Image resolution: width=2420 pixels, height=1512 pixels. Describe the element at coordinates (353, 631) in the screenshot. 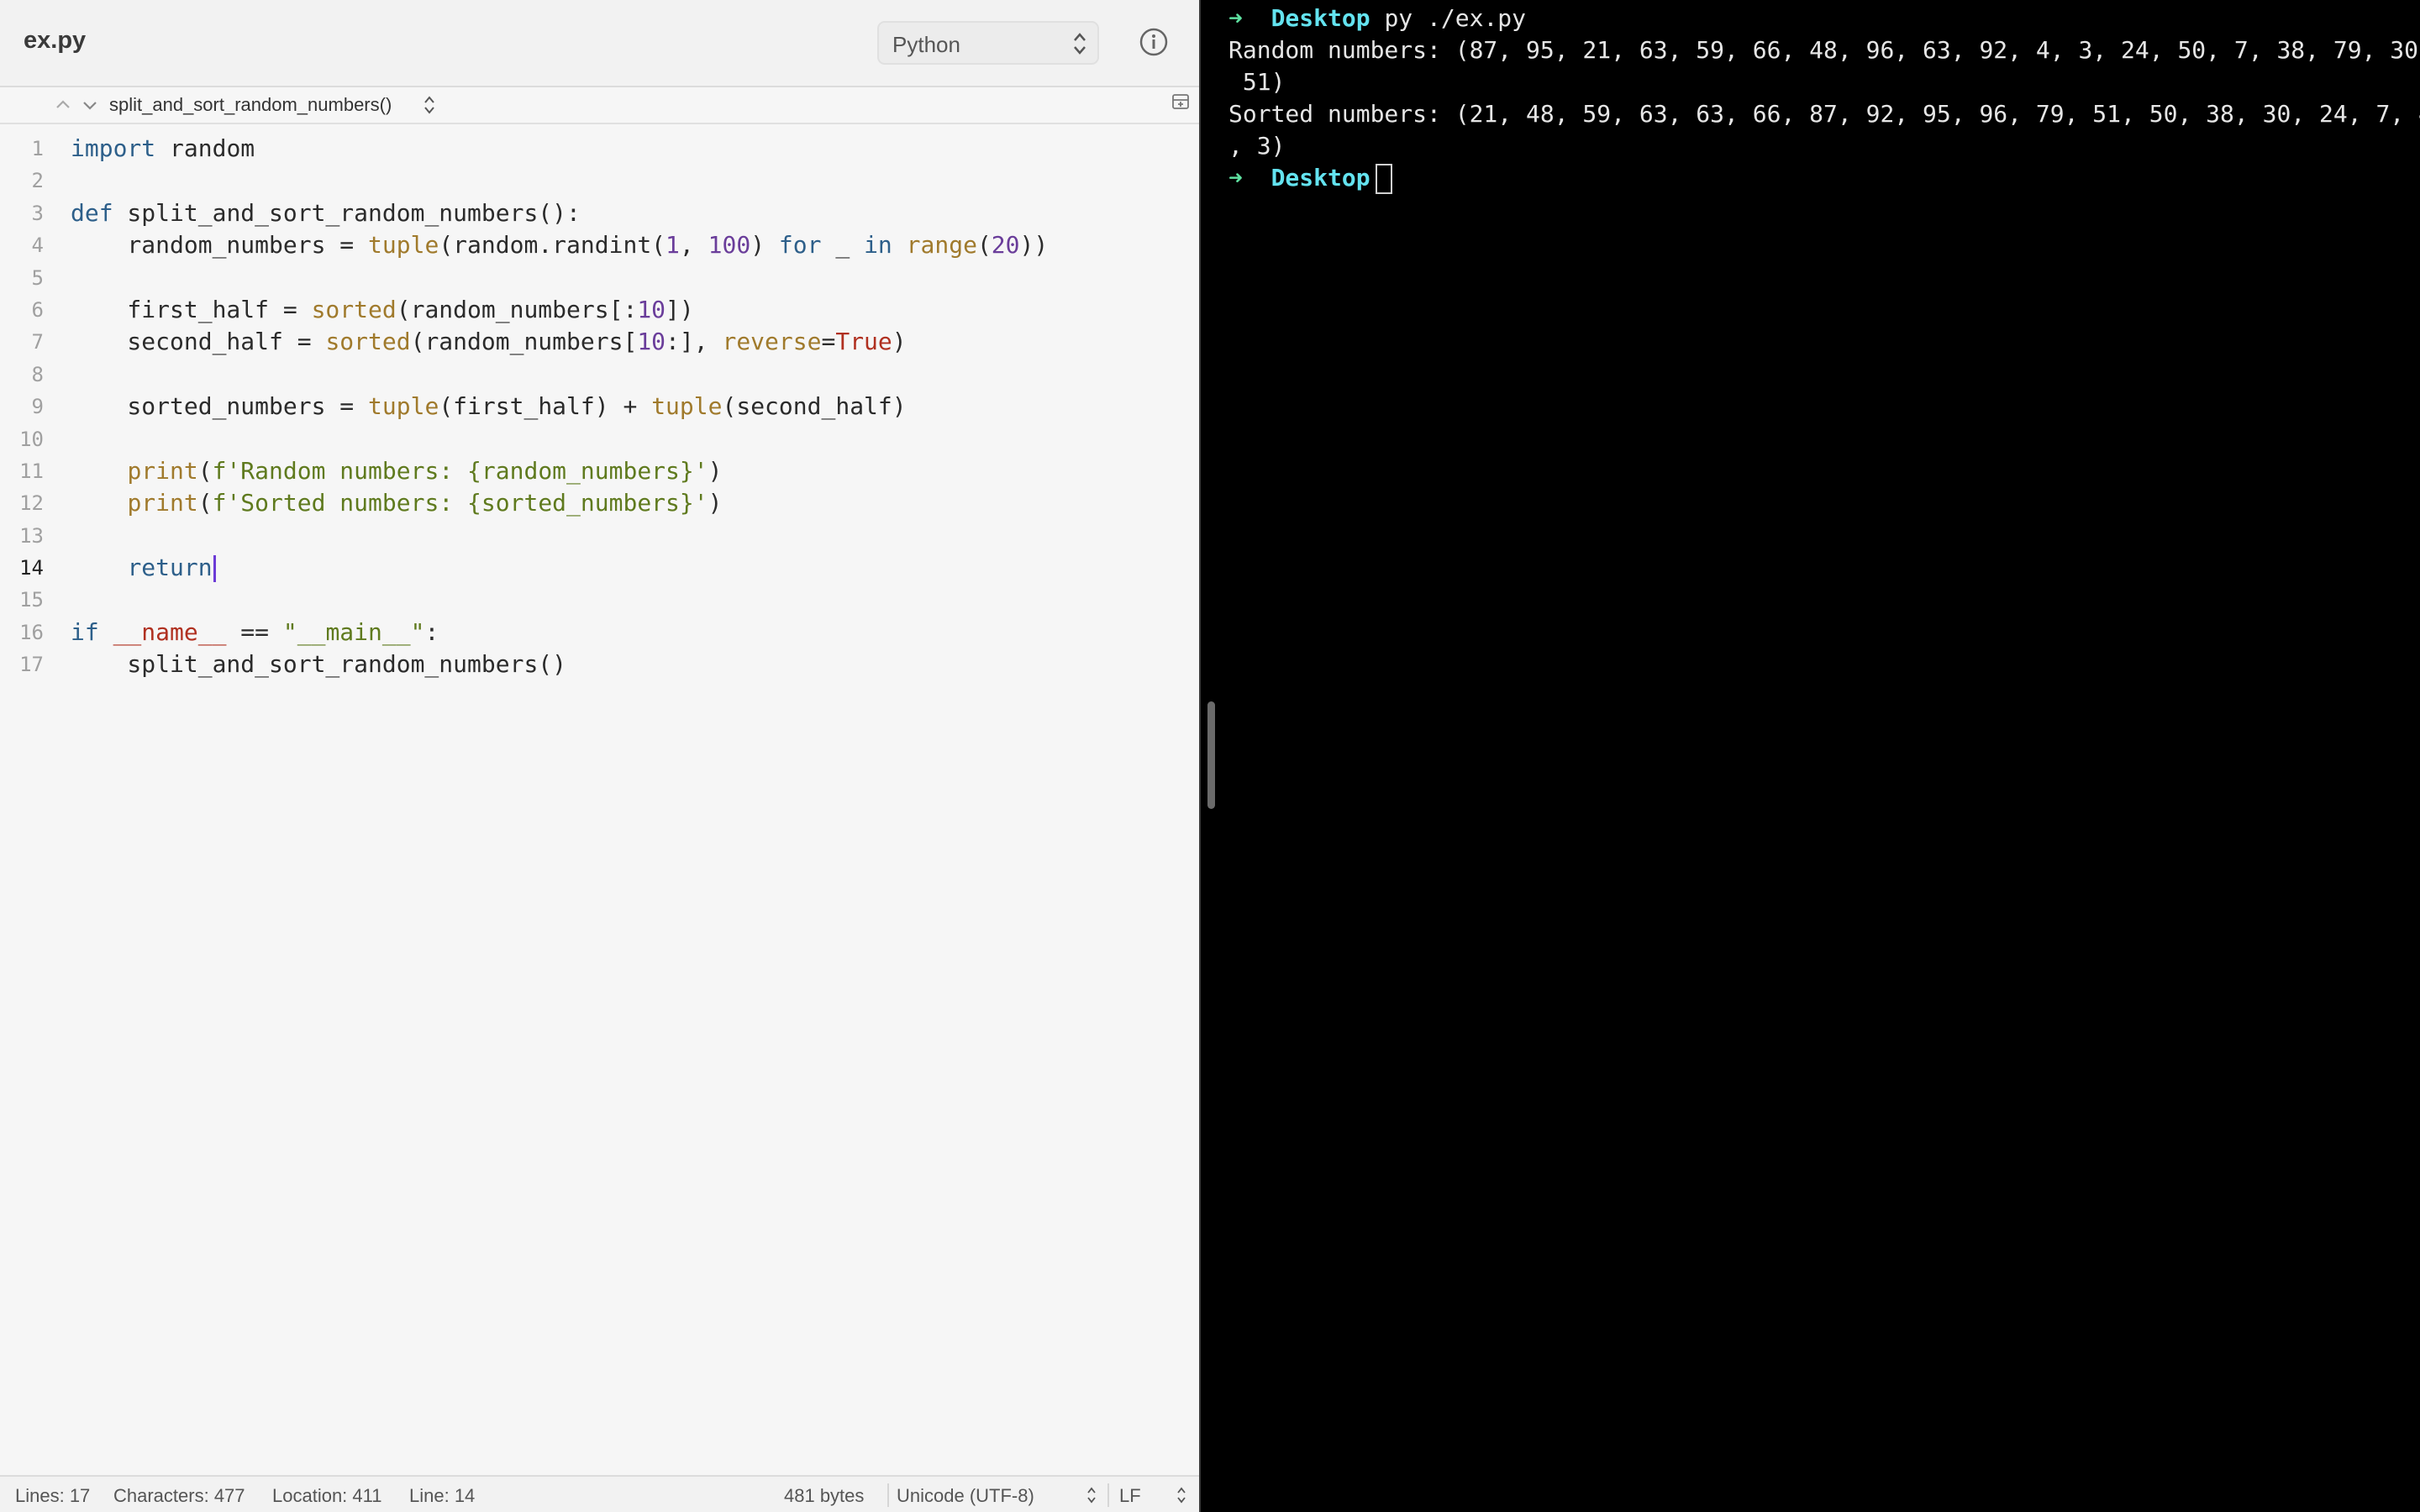

I see `string-literal: "__main__"` at that location.